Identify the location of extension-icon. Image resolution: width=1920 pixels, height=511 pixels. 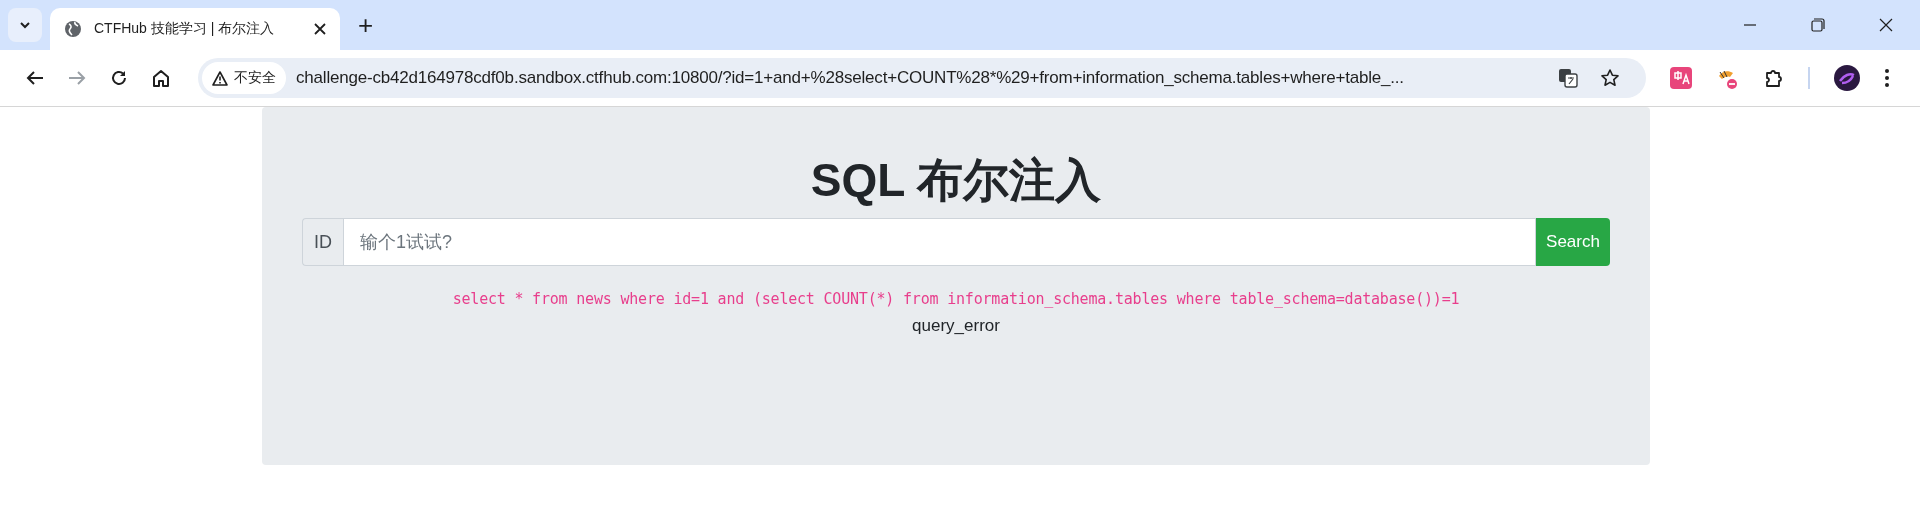
(1681, 78).